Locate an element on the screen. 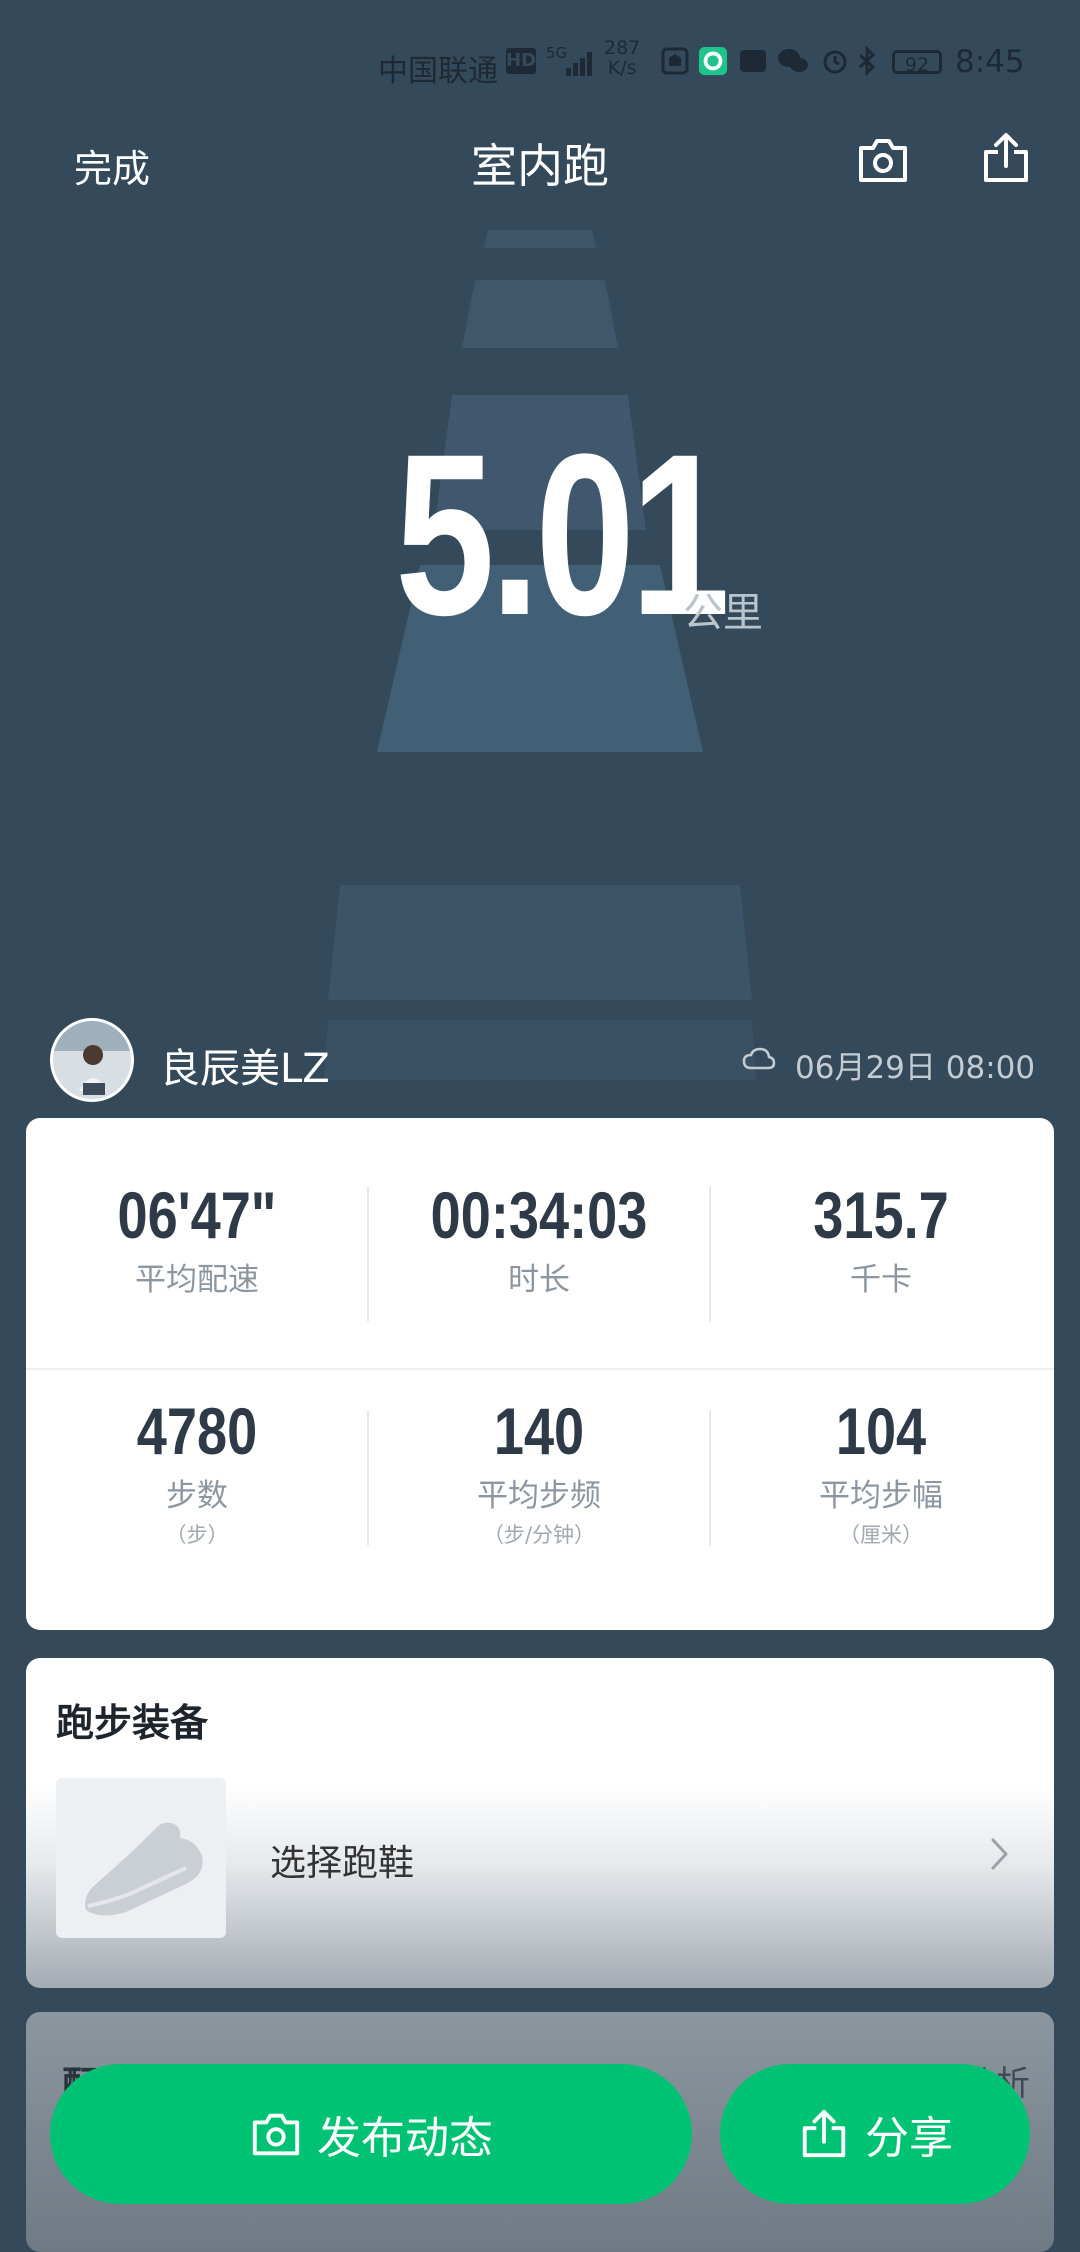  stride-label: 平均步幅 is located at coordinates (881, 1496).